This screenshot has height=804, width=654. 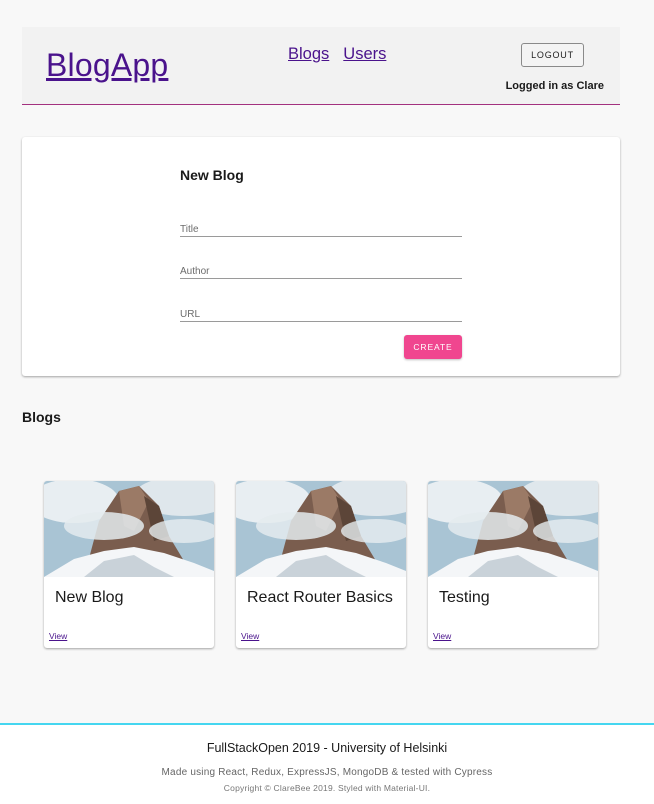 I want to click on main-nav: Blogs Users, so click(x=337, y=54).